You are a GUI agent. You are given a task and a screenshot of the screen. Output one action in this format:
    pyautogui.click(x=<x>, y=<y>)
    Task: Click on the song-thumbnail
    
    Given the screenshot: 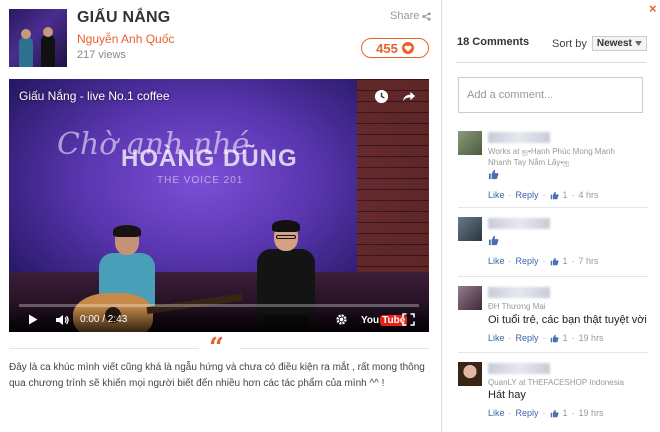 What is the action you would take?
    pyautogui.click(x=38, y=38)
    